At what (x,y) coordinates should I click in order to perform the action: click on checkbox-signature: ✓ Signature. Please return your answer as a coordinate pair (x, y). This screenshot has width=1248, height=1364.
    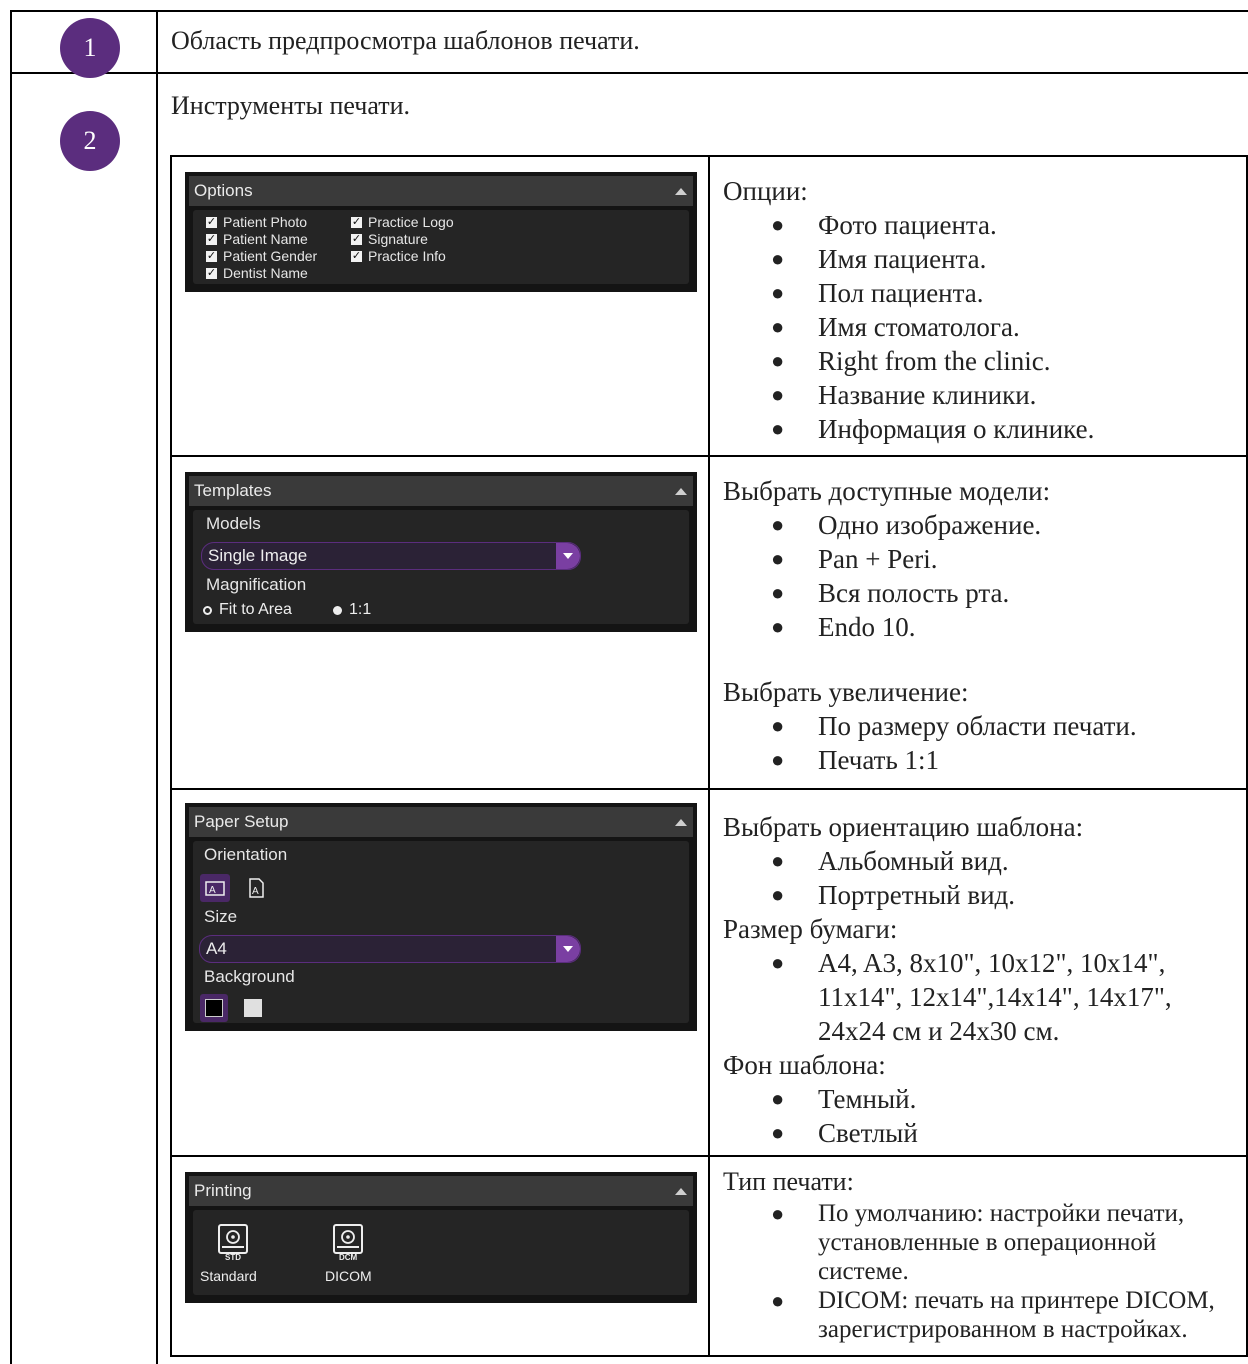
    Looking at the image, I should click on (389, 239).